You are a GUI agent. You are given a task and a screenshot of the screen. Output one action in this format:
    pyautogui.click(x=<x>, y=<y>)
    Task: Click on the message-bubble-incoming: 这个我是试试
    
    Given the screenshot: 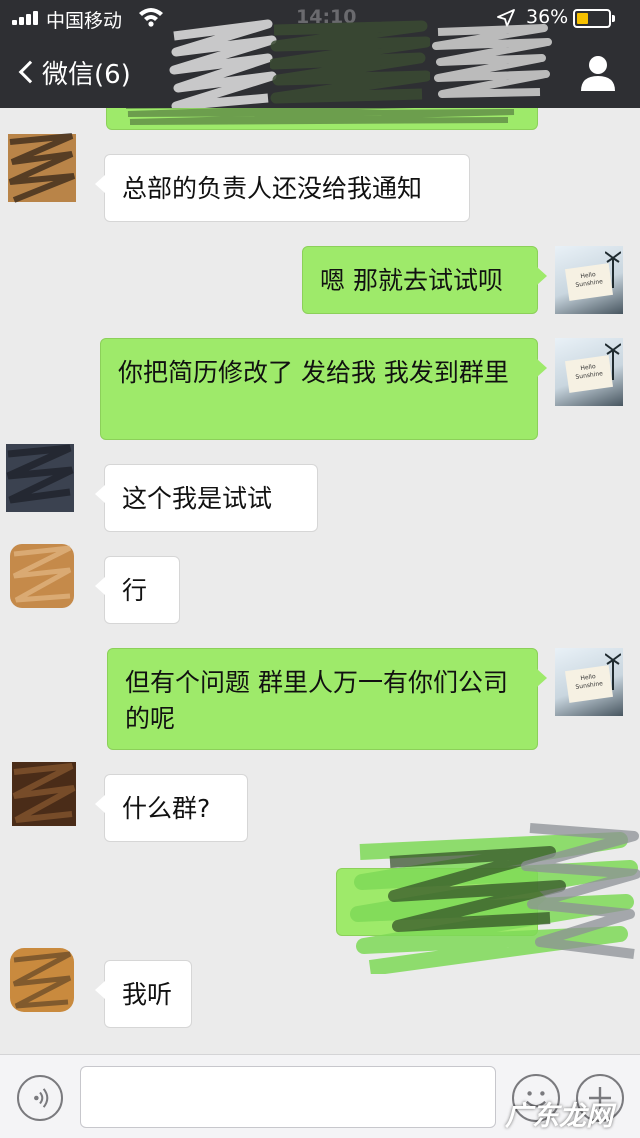 What is the action you would take?
    pyautogui.click(x=206, y=498)
    